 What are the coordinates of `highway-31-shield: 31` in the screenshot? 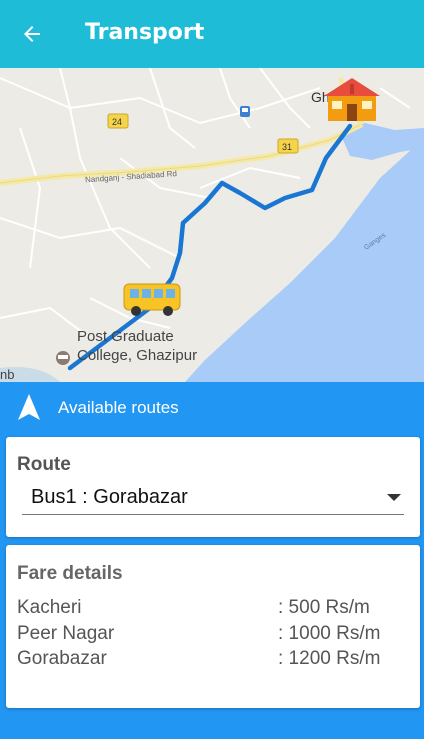 It's located at (288, 146).